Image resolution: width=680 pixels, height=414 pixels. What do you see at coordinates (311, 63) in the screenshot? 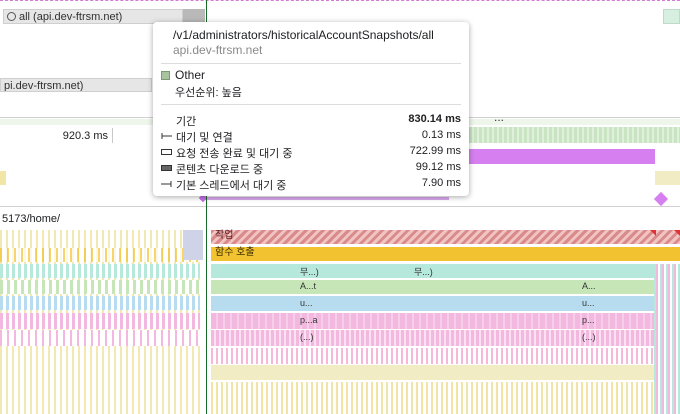
I see `tooltip-separator` at bounding box center [311, 63].